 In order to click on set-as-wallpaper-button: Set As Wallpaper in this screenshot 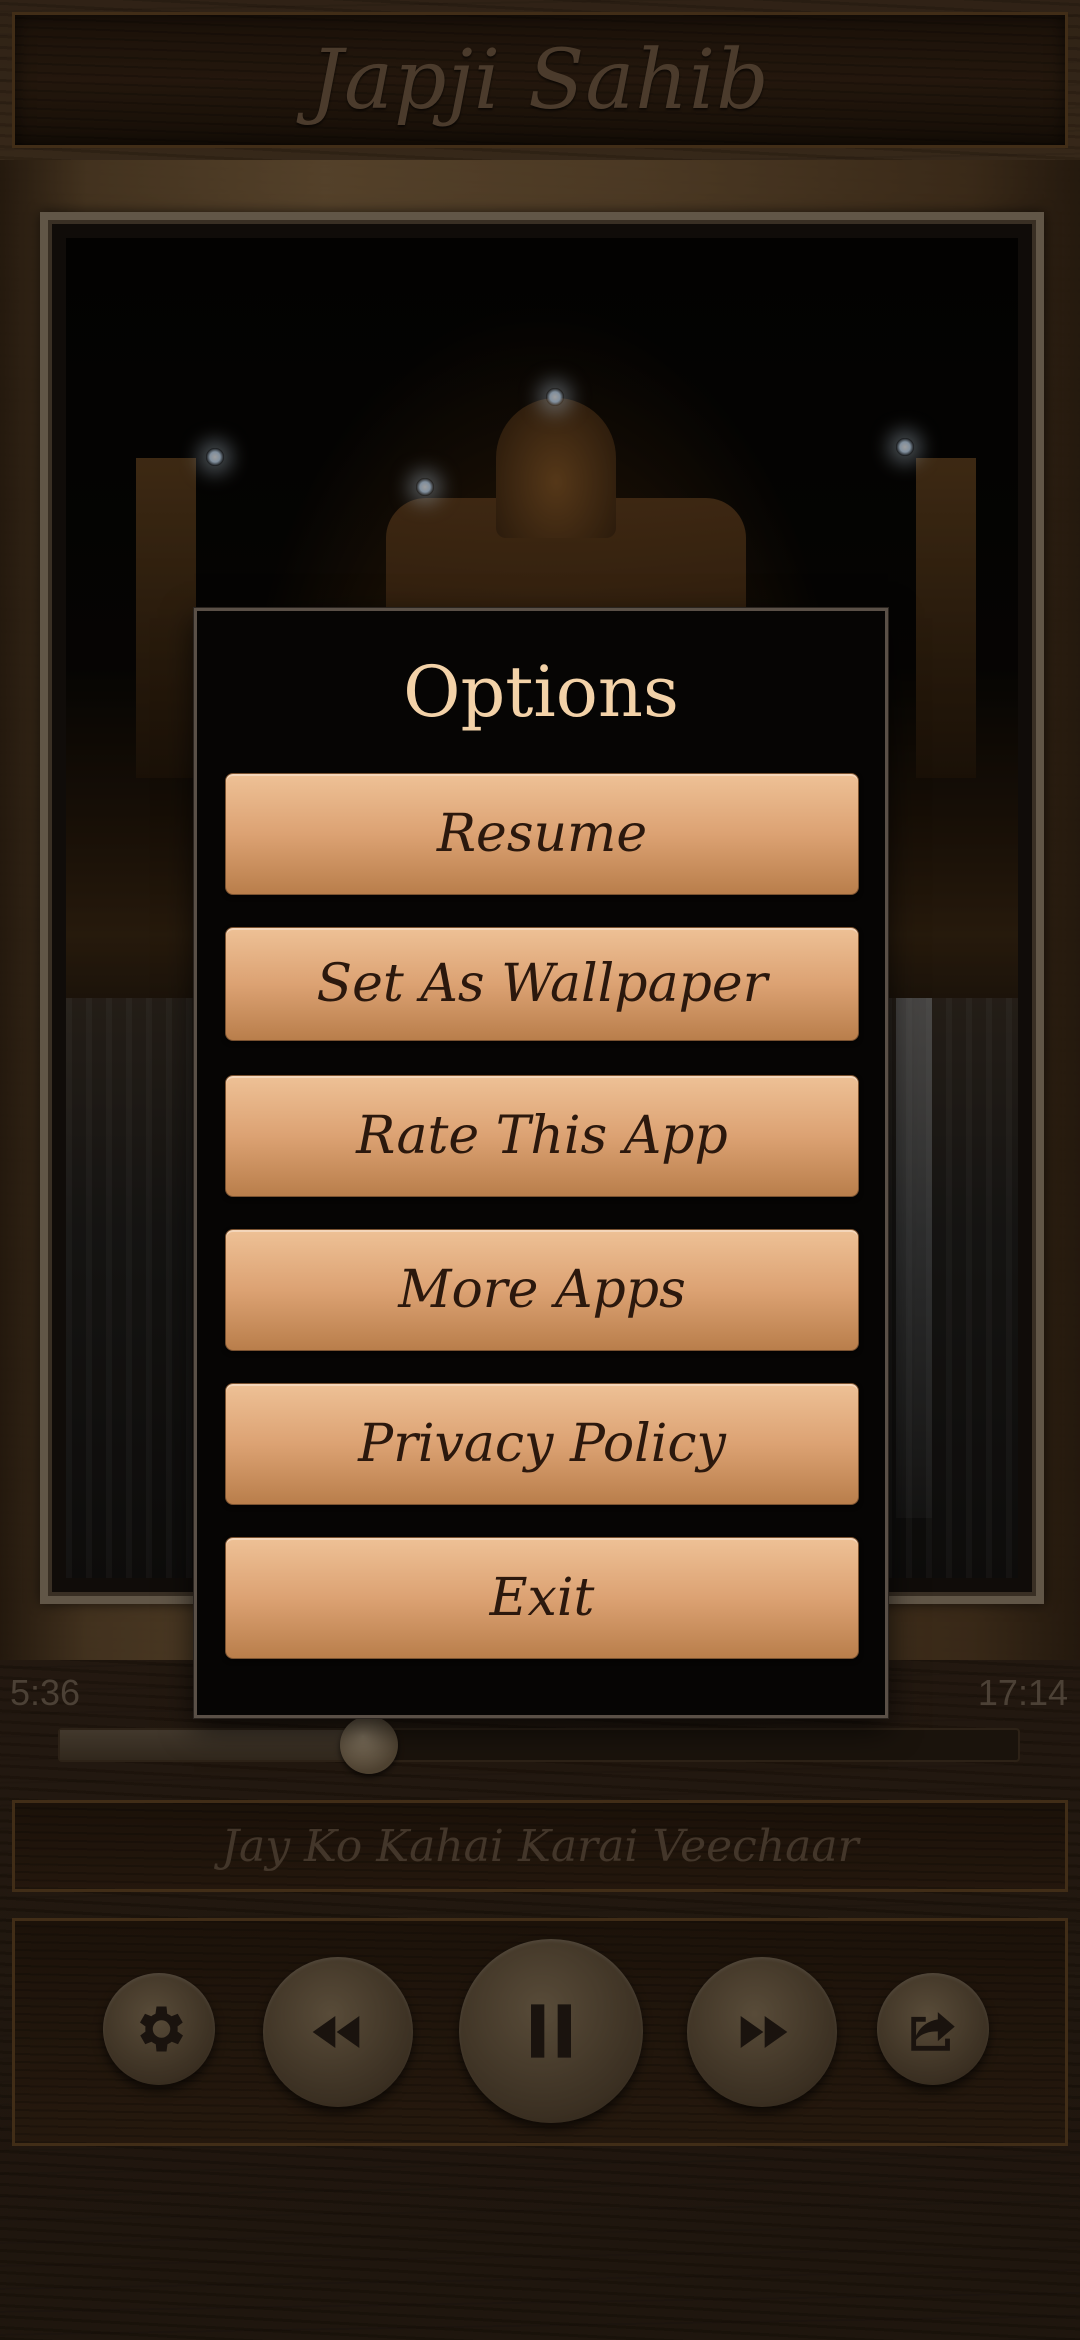, I will do `click(542, 984)`.